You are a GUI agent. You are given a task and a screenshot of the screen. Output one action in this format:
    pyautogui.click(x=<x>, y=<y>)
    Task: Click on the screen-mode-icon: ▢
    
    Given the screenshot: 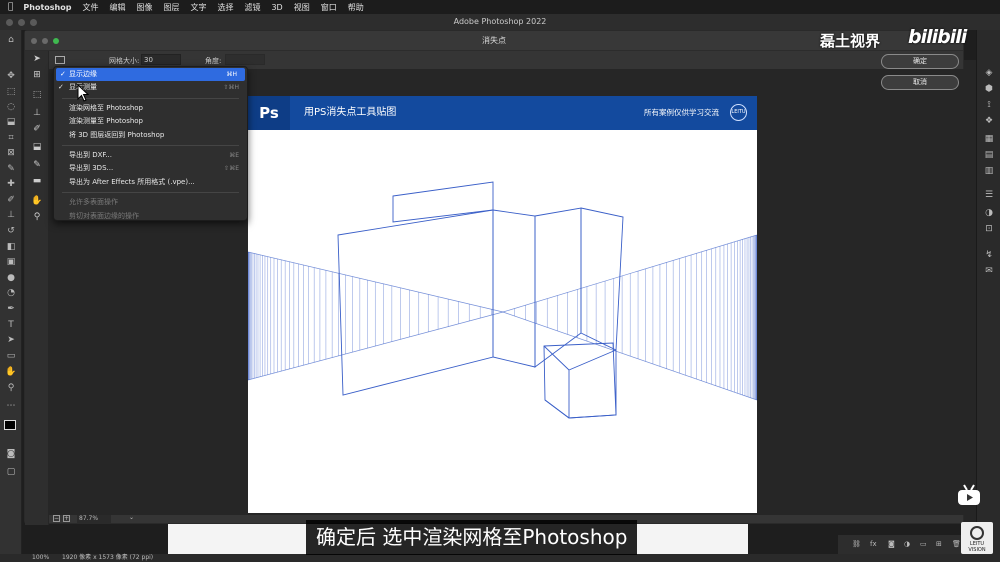 What is the action you would take?
    pyautogui.click(x=11, y=472)
    